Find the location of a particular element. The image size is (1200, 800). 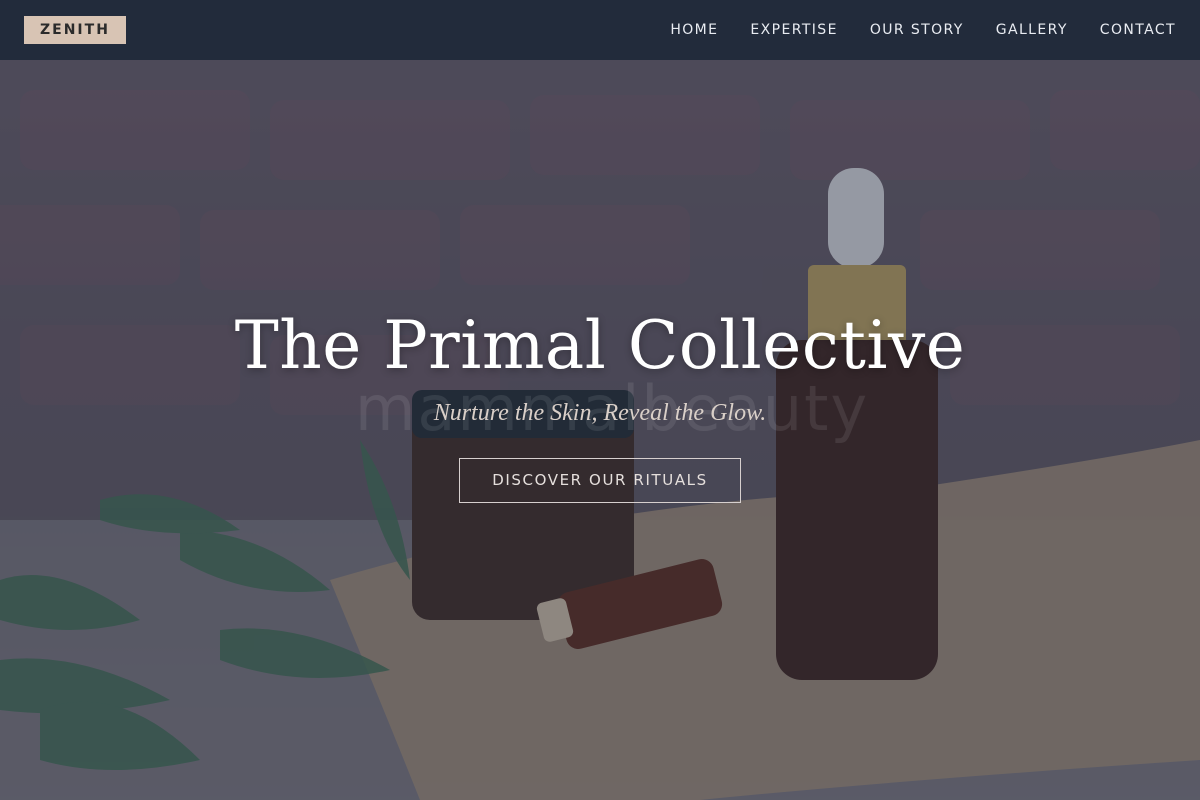

brand-logo: ZENITH is located at coordinates (75, 30).